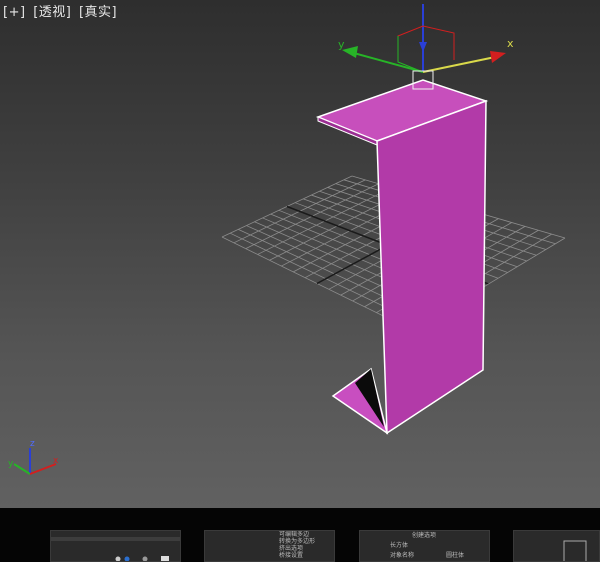 Image resolution: width=600 pixels, height=562 pixels. I want to click on gizmo-y-axis, so click(386, 62).